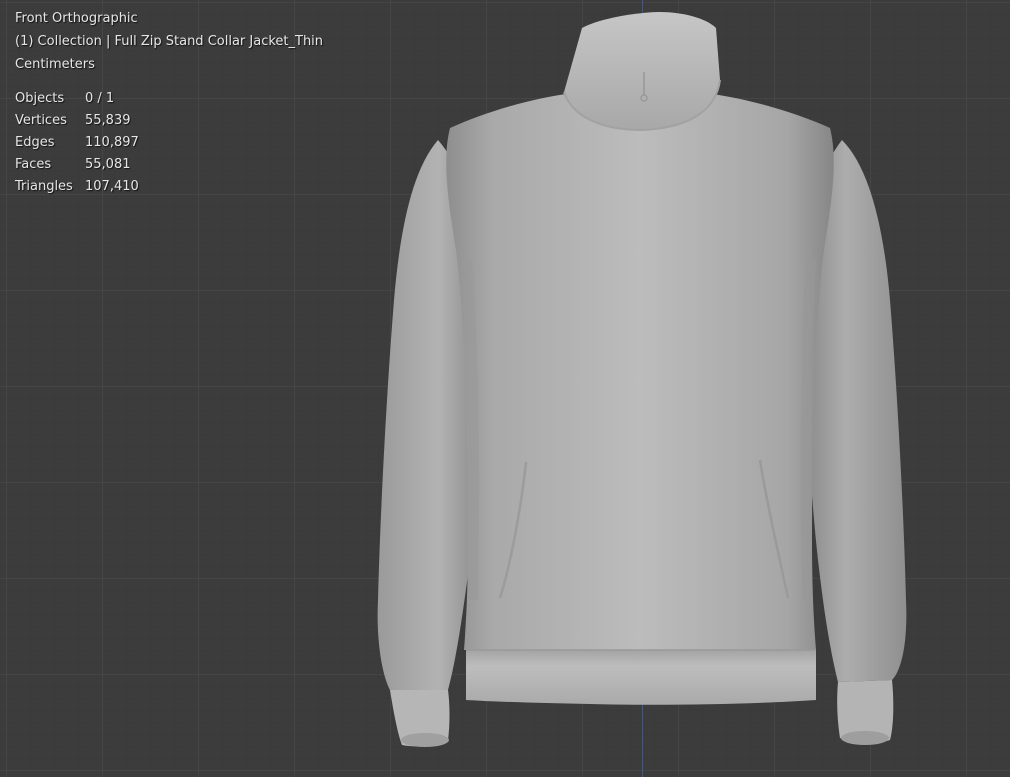 This screenshot has width=1010, height=777. I want to click on stand-collar, so click(642, 71).